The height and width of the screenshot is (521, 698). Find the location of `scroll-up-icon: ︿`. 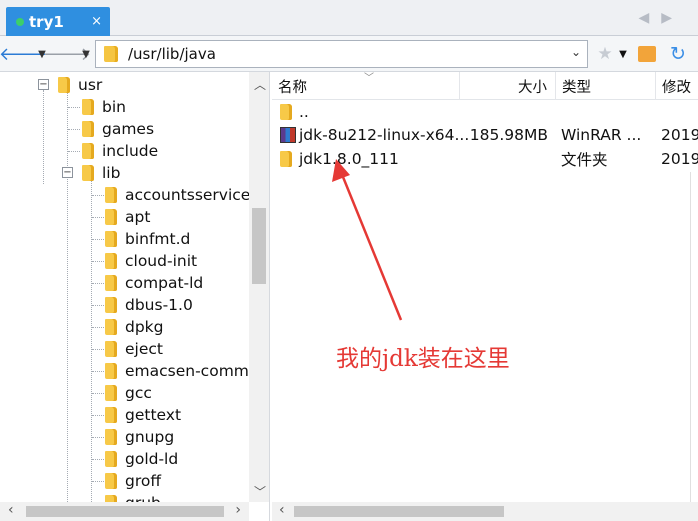

scroll-up-icon: ︿ is located at coordinates (260, 84).